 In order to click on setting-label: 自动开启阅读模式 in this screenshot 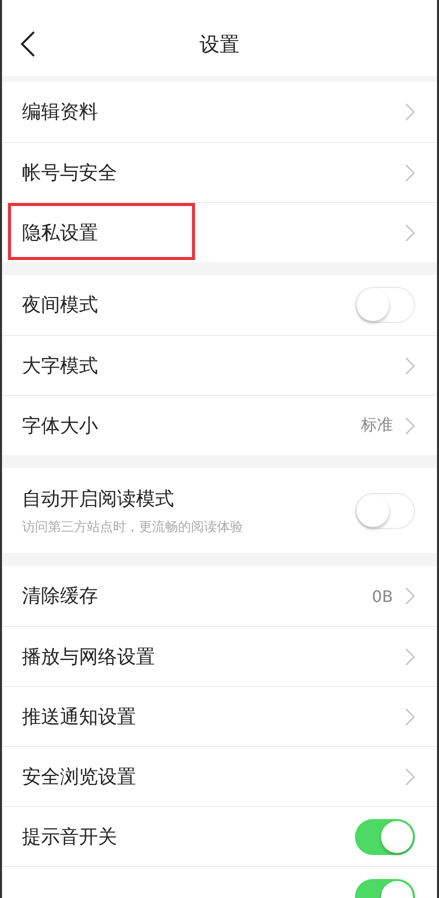, I will do `click(98, 499)`.